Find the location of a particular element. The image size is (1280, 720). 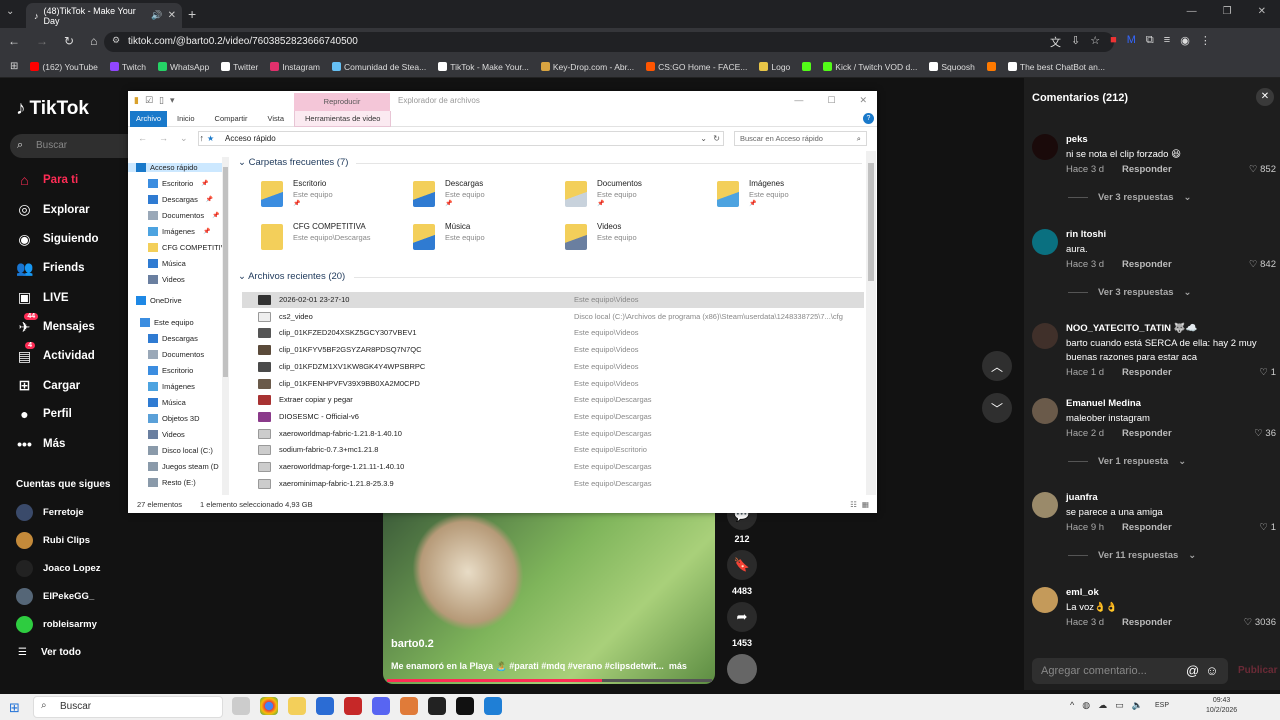

nav-pane-item: OneDrive is located at coordinates (159, 300).